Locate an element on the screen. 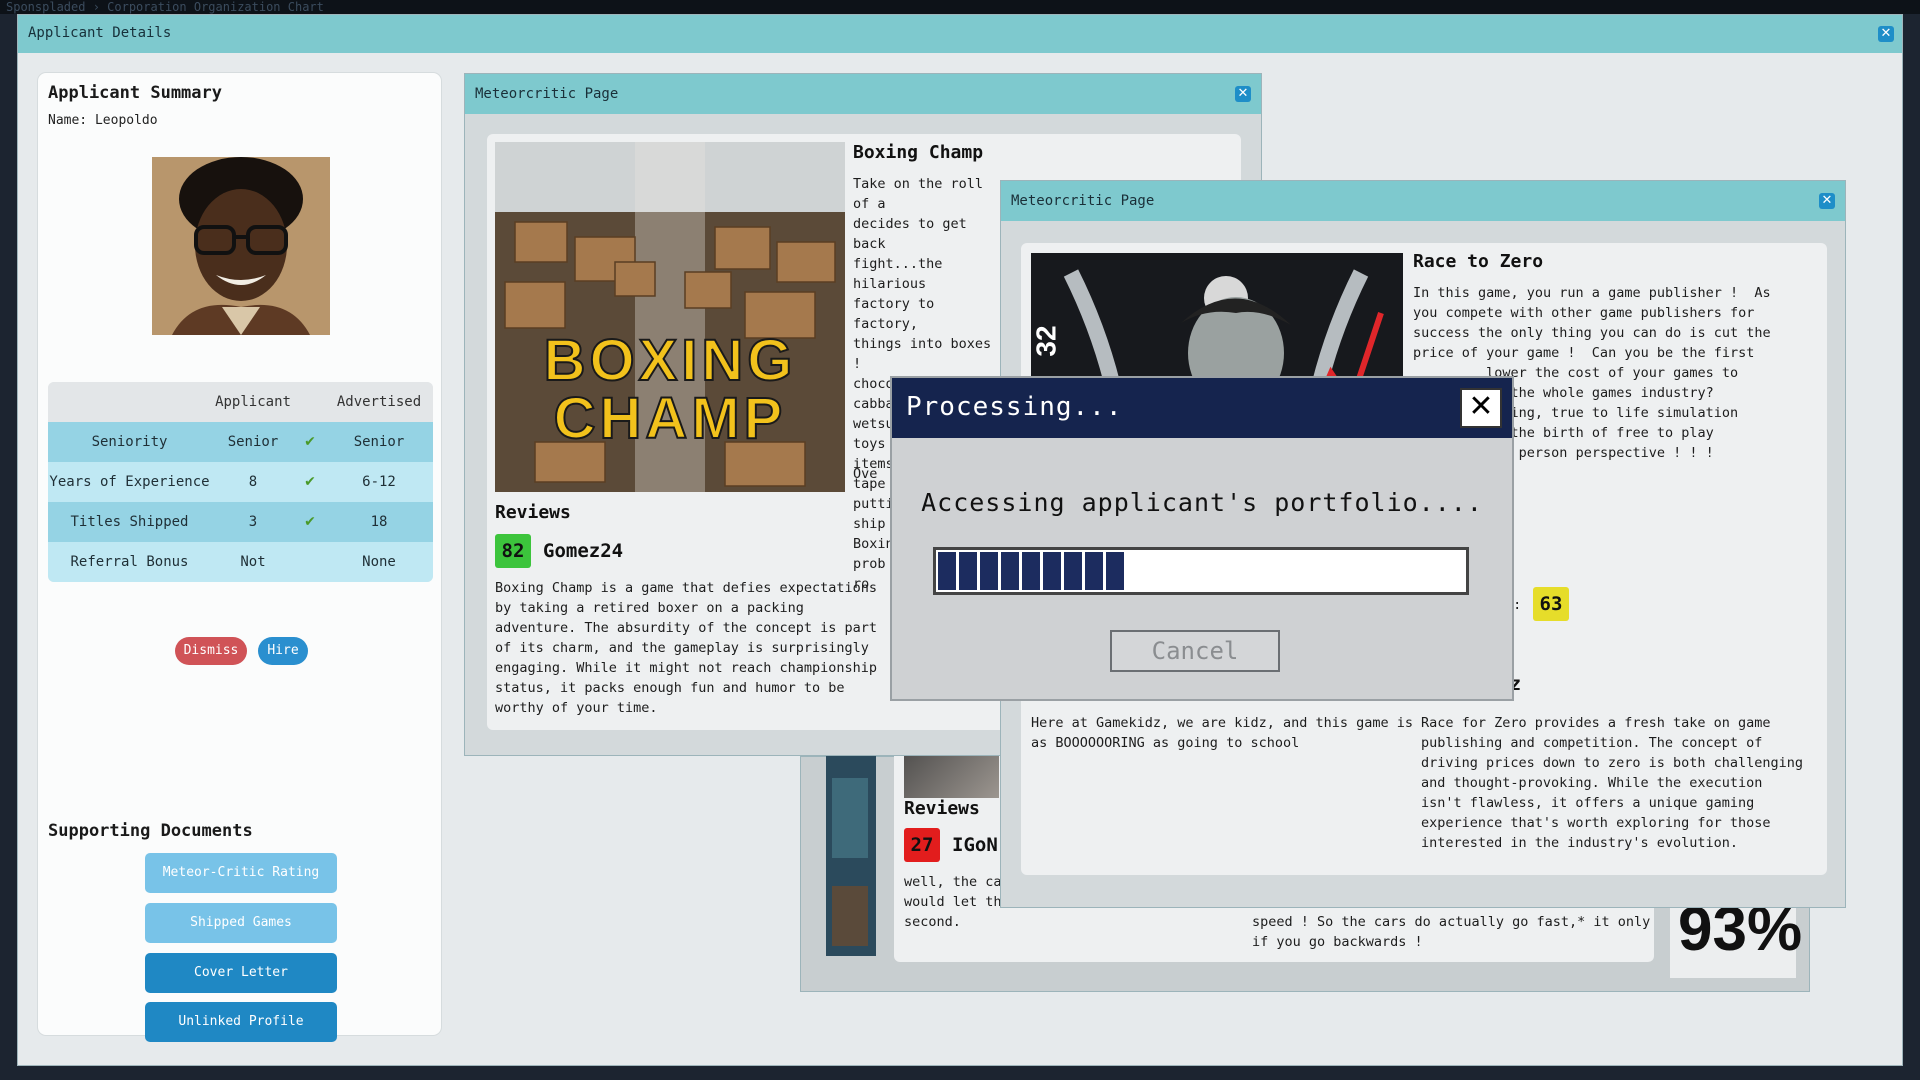  row-applicant-value: Senior is located at coordinates (253, 442).